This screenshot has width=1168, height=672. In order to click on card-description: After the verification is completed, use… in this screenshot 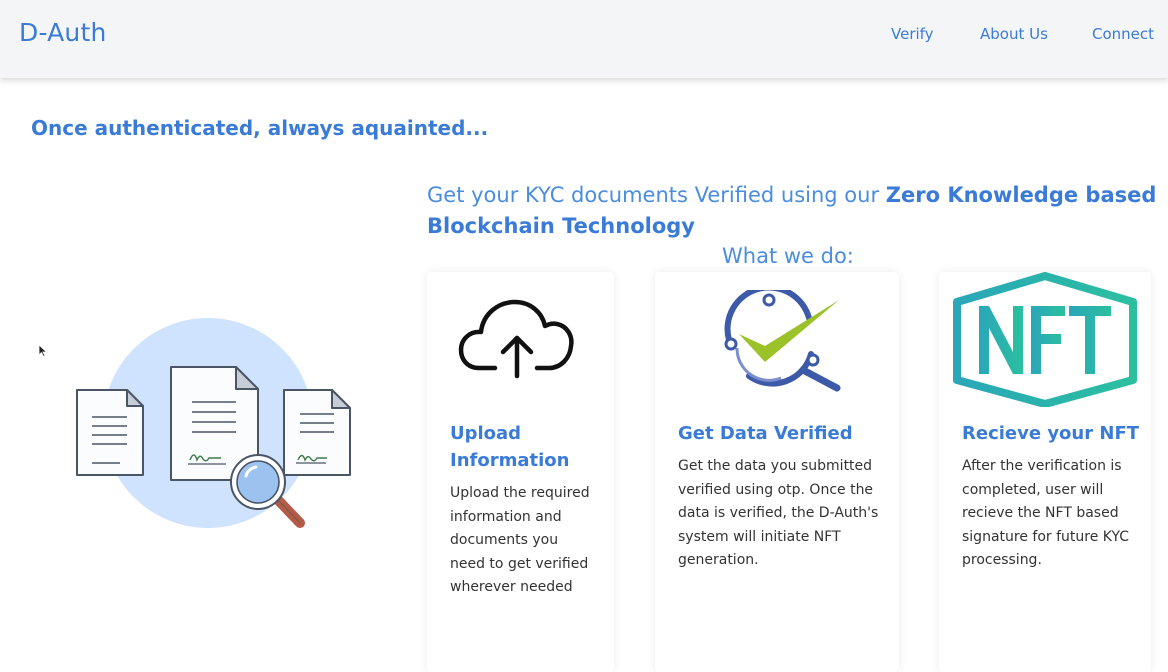, I will do `click(1046, 513)`.